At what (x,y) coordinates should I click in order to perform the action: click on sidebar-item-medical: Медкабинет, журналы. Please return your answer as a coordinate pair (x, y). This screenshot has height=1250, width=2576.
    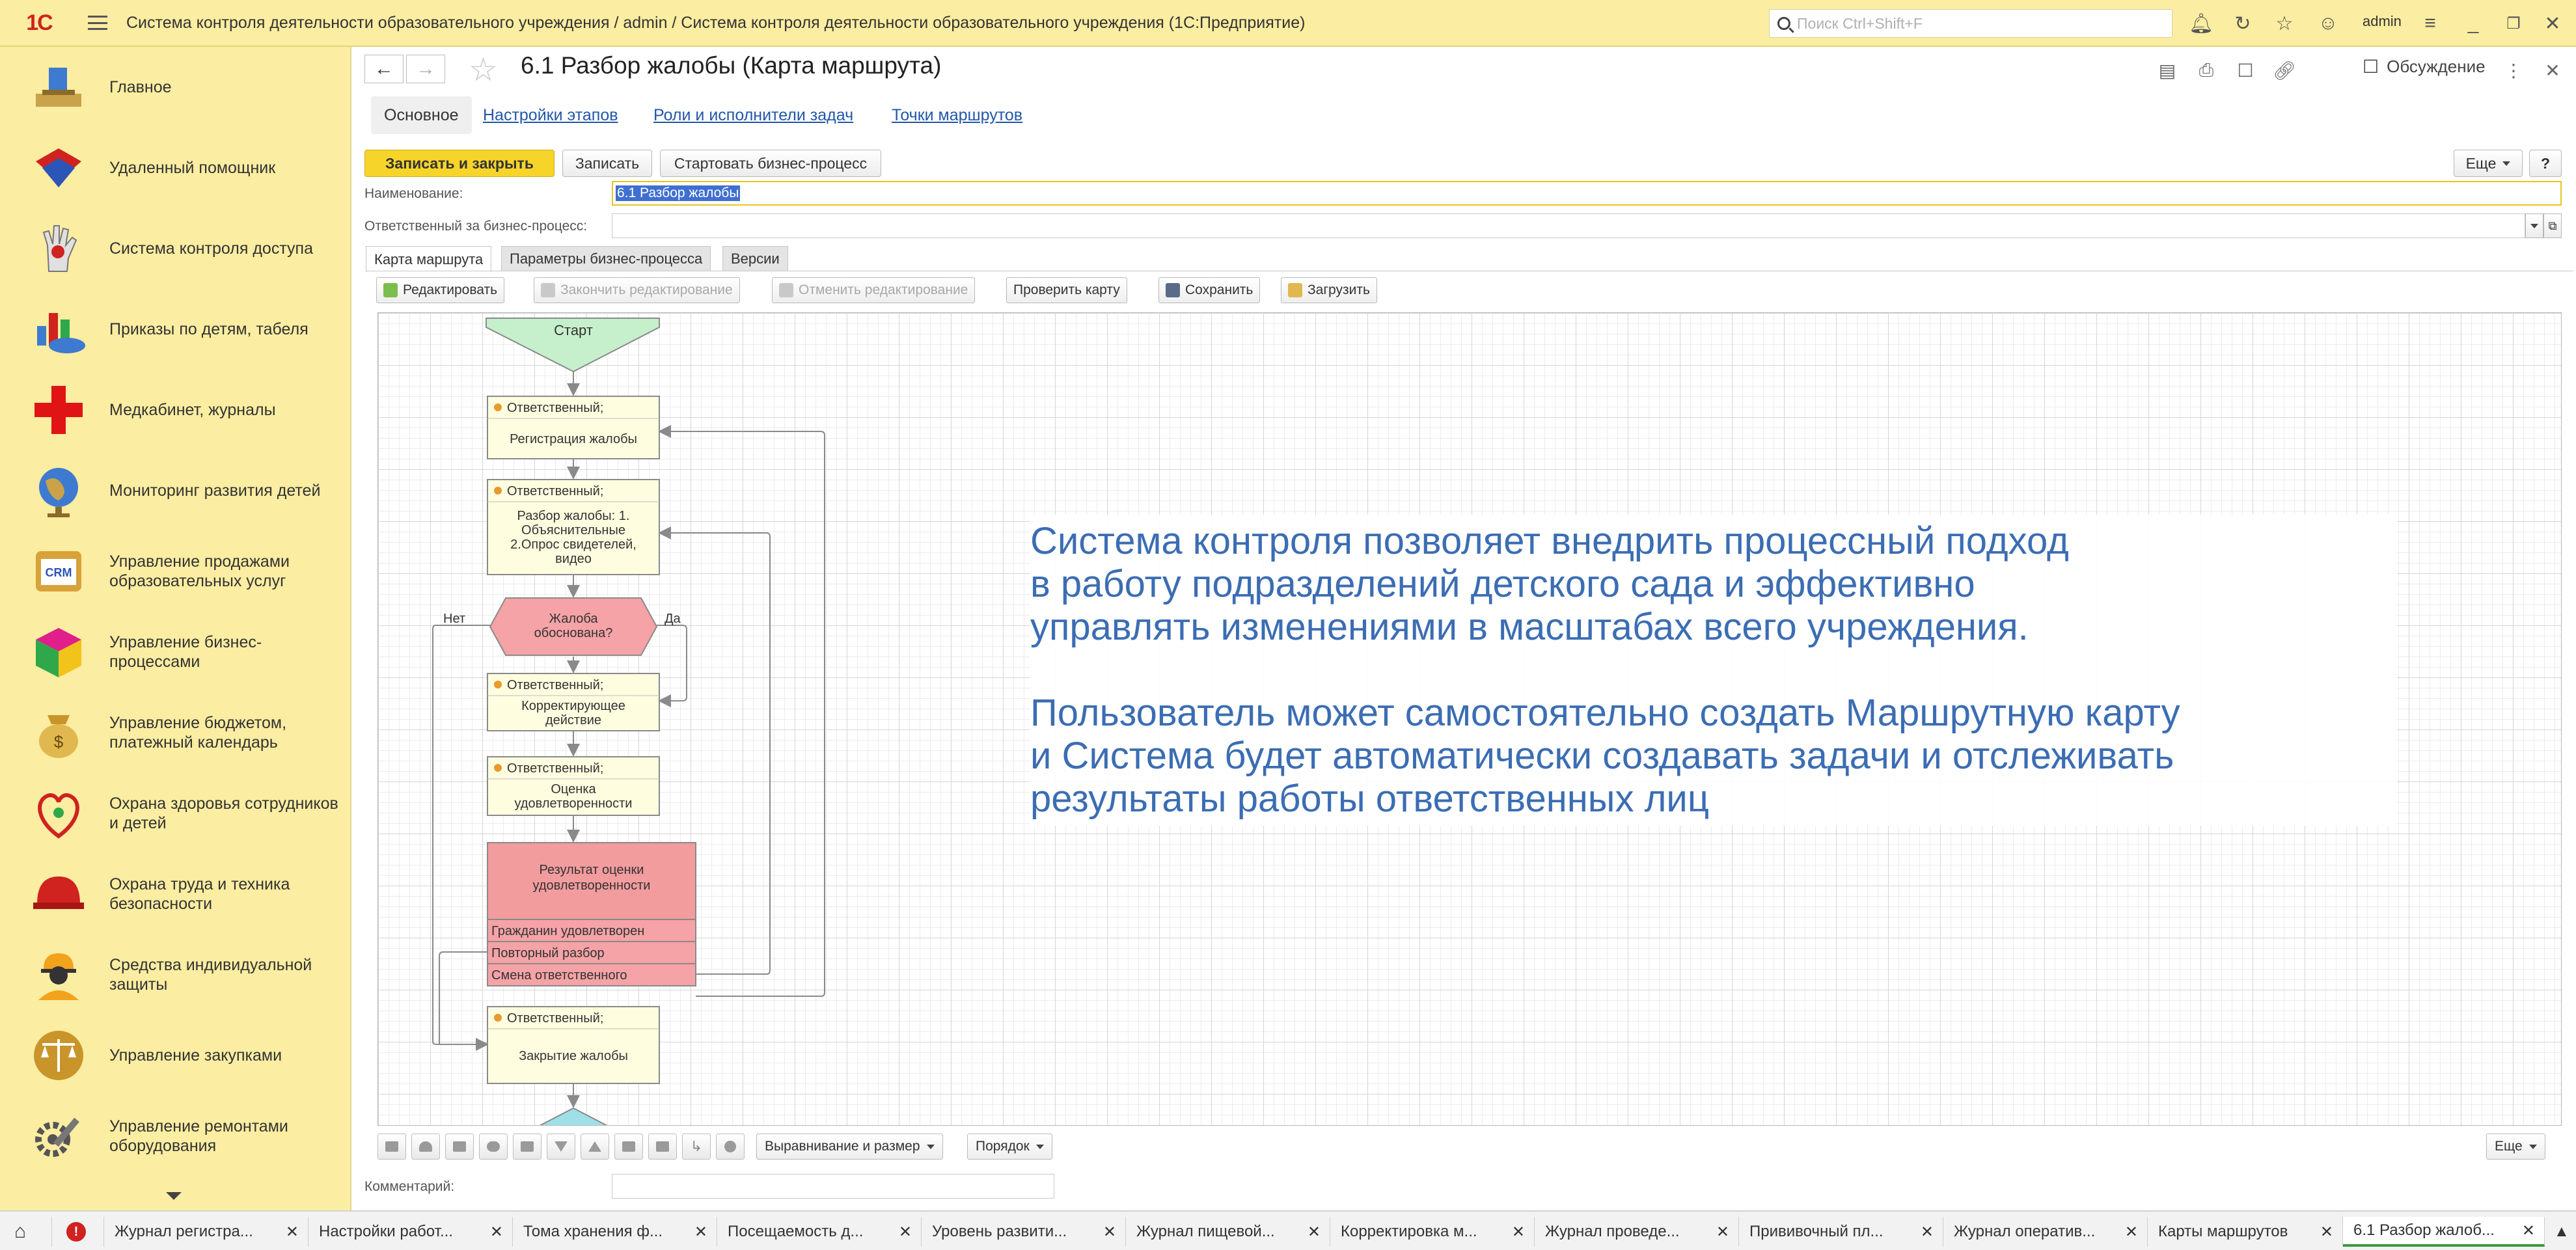
    Looking at the image, I should click on (176, 410).